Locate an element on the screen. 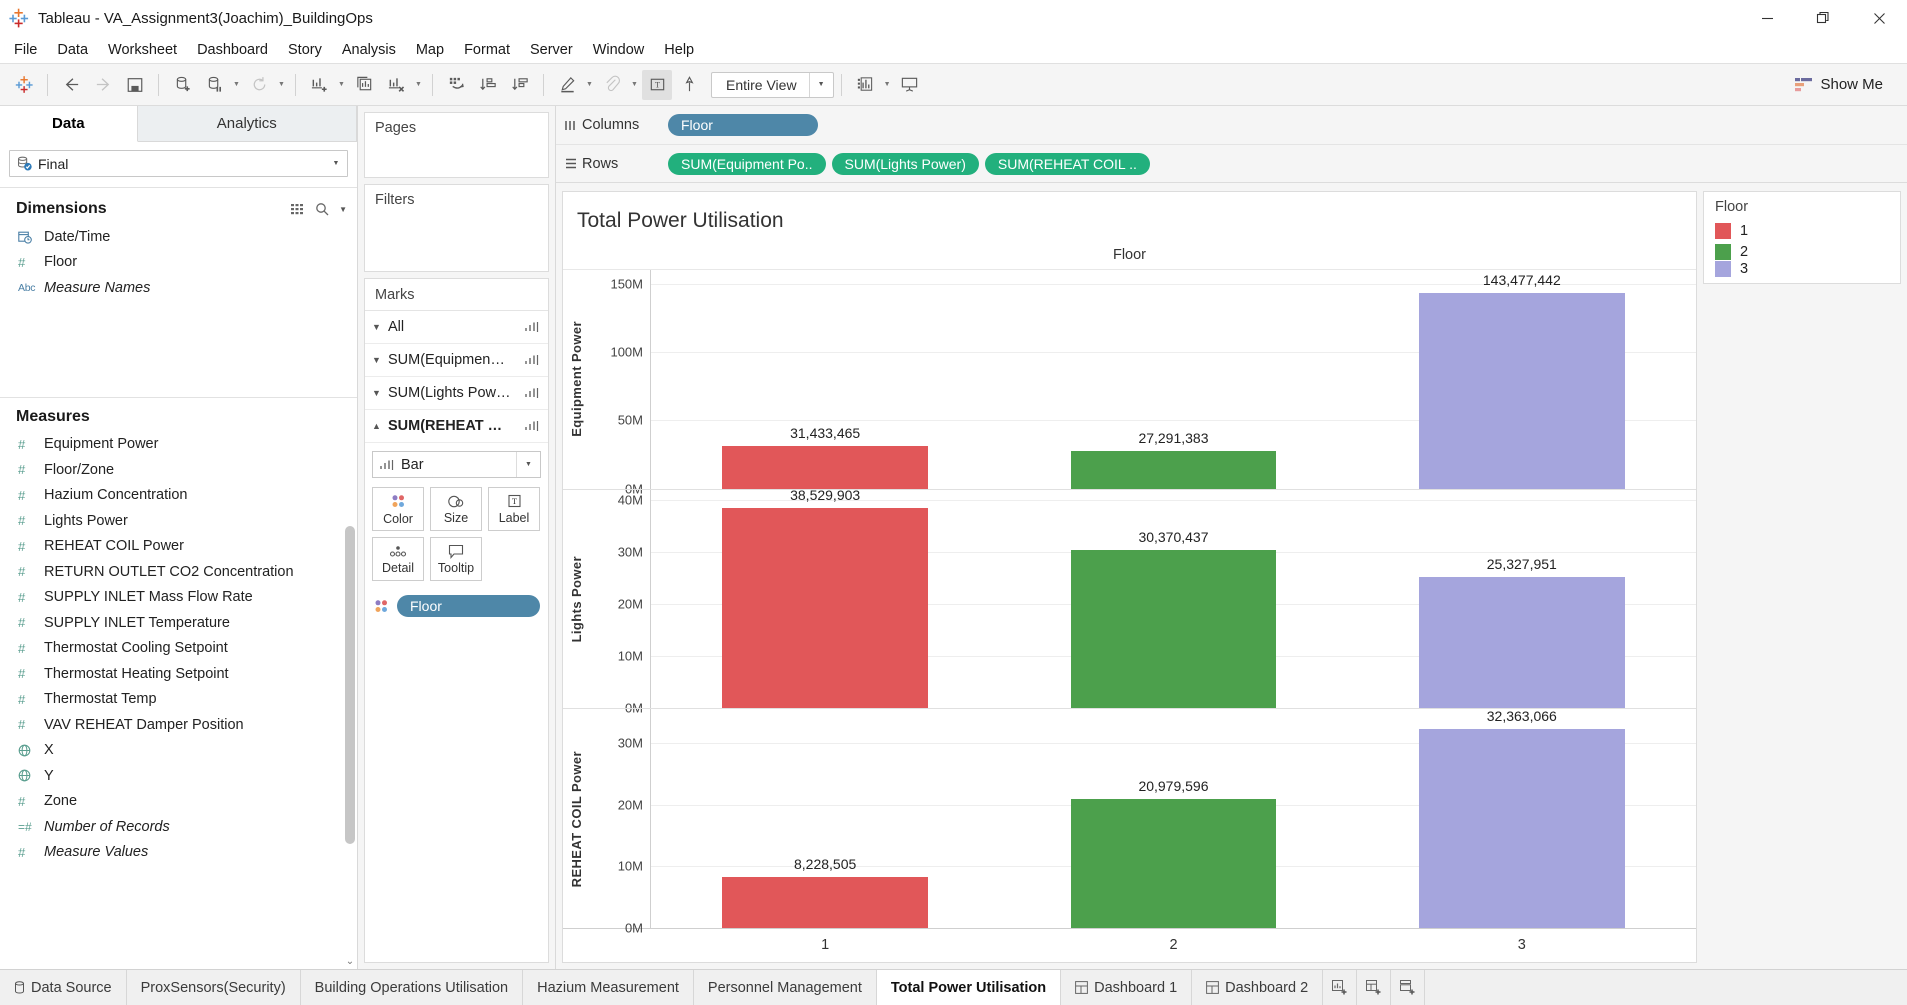  pill-sum-lights-power: SUM(Lights Power) is located at coordinates (905, 163).